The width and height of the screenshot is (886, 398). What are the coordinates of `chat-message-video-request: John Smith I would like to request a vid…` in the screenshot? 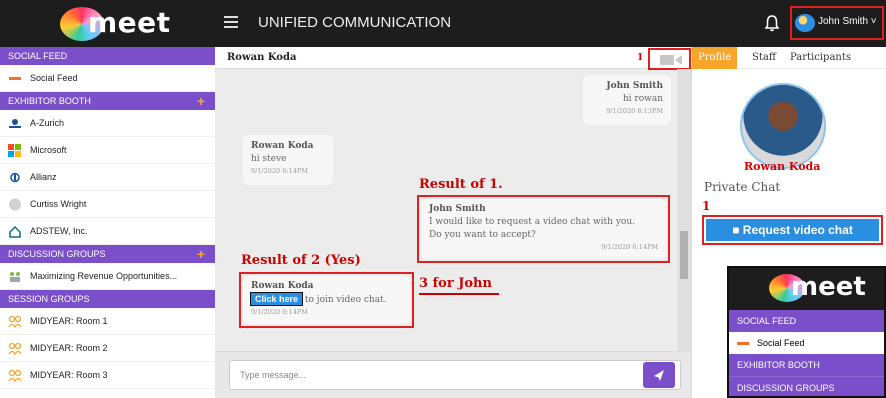 It's located at (543, 229).